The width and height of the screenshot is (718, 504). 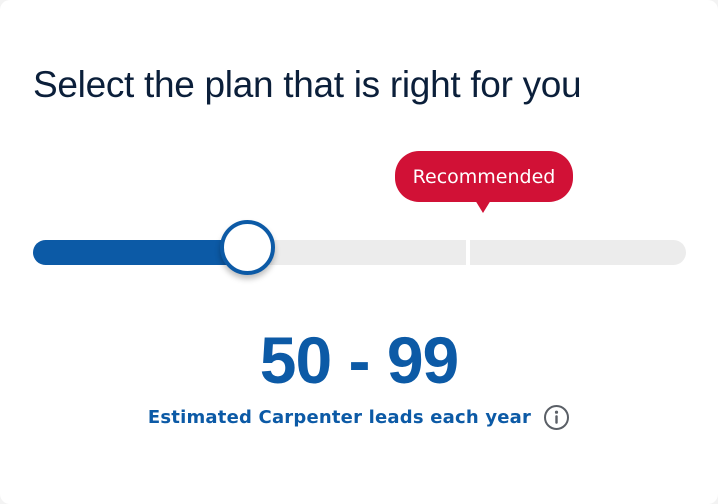 I want to click on info-icon, so click(x=556, y=417).